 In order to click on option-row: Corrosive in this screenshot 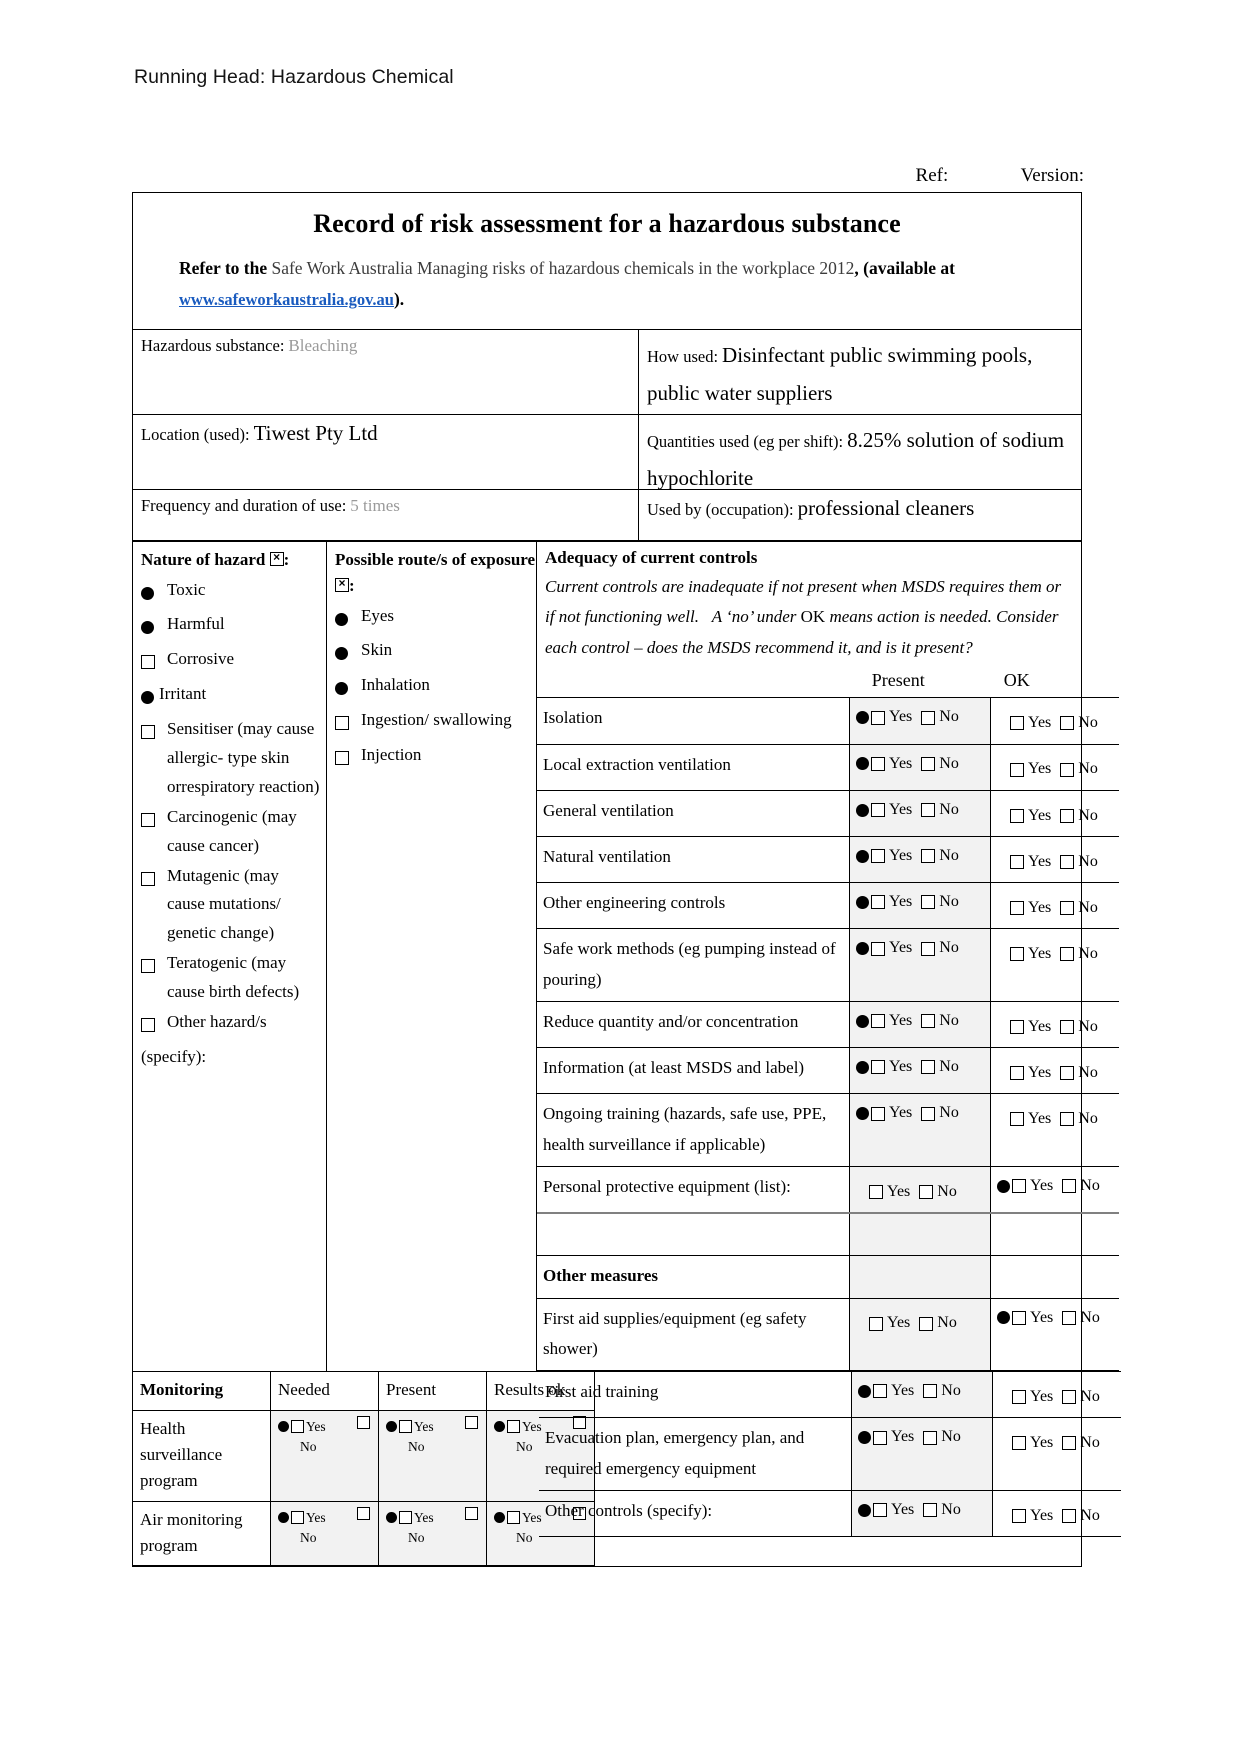, I will do `click(230, 662)`.